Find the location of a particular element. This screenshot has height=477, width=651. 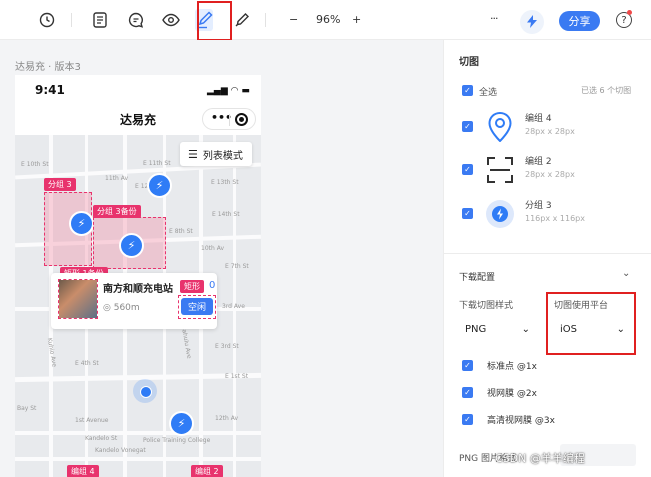

slice-tag: 分组 3 is located at coordinates (60, 184).